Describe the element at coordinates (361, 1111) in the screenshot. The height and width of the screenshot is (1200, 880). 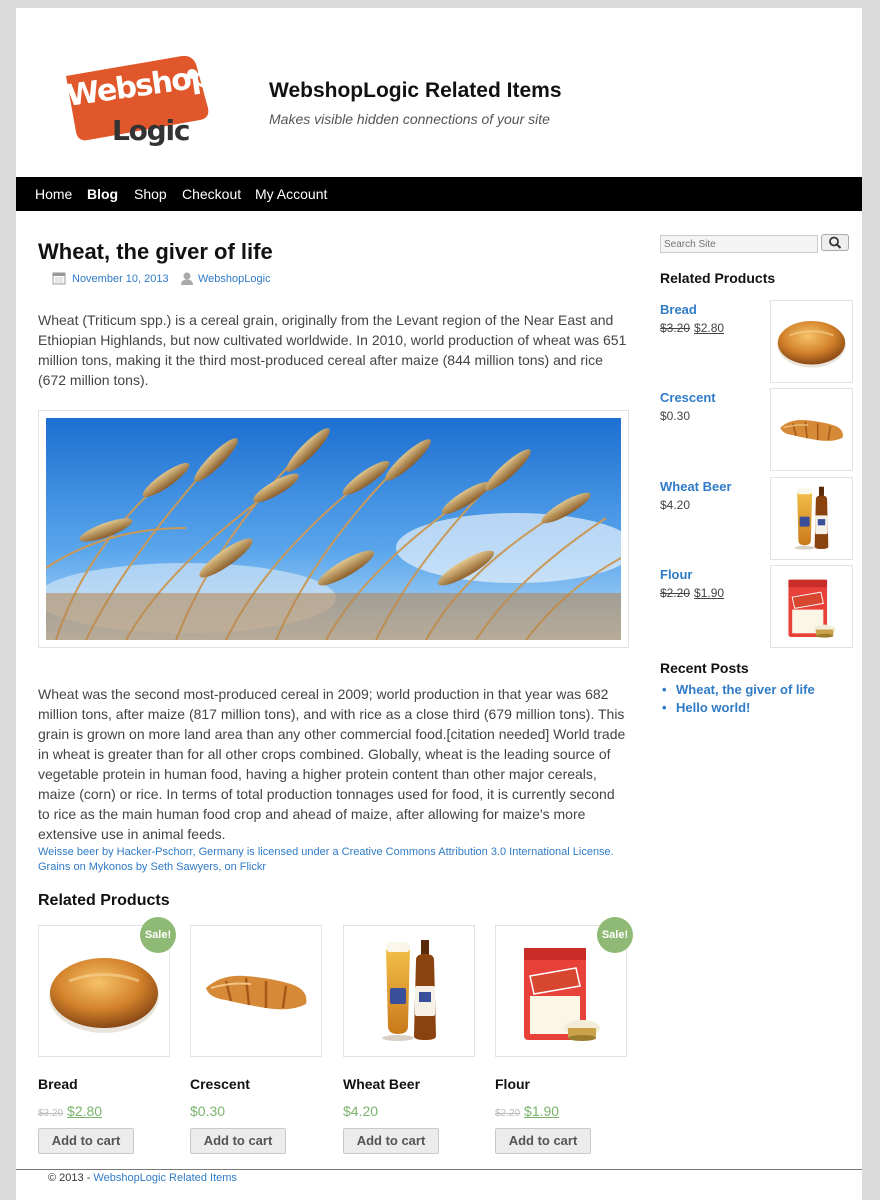
I see `product-price: $4.20` at that location.